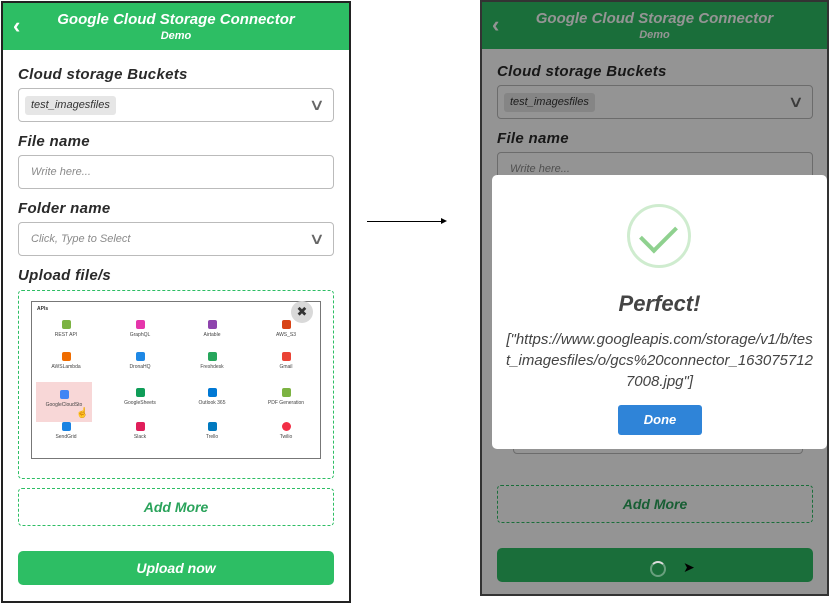 This screenshot has height=604, width=829. What do you see at coordinates (140, 356) in the screenshot?
I see `dronahq-icon` at bounding box center [140, 356].